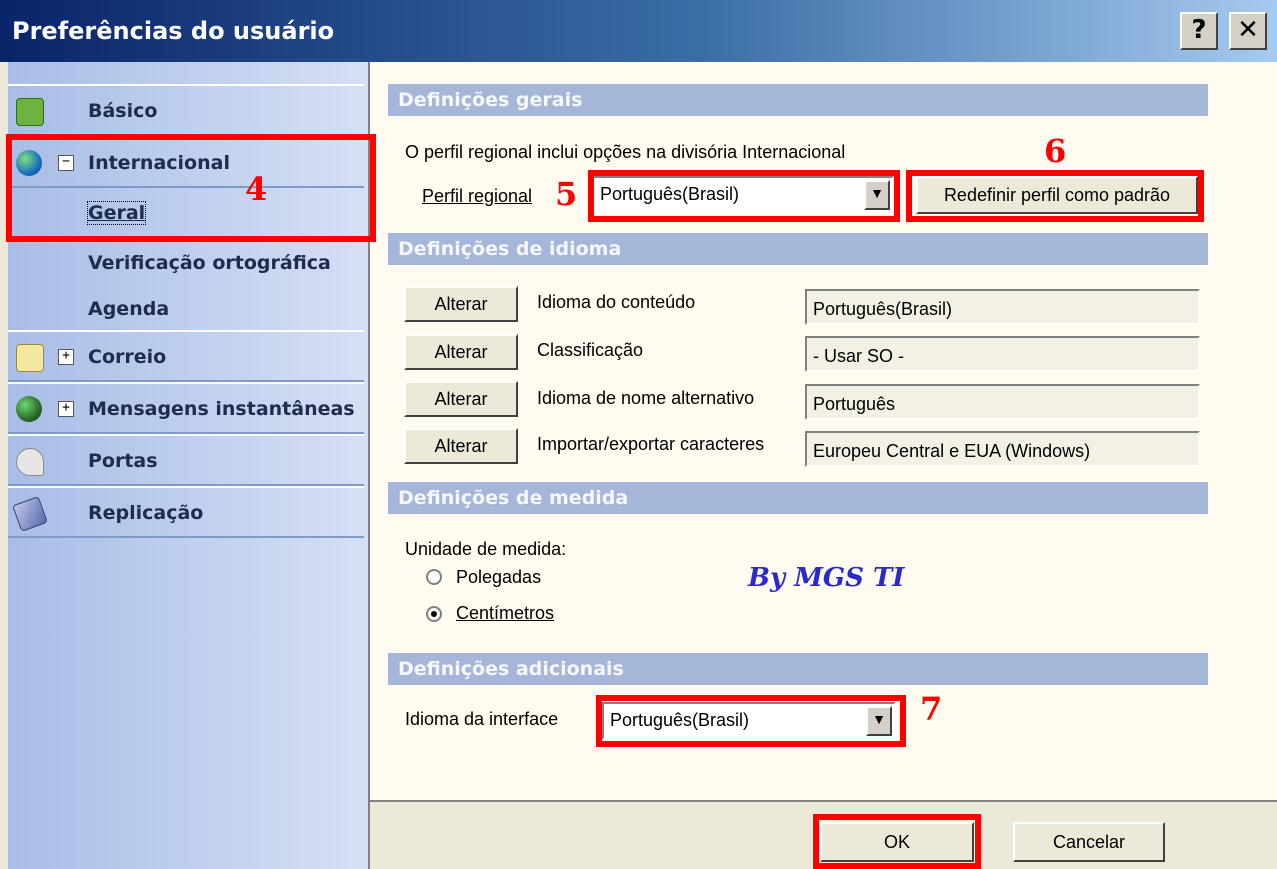  What do you see at coordinates (30, 112) in the screenshot?
I see `basic-icon` at bounding box center [30, 112].